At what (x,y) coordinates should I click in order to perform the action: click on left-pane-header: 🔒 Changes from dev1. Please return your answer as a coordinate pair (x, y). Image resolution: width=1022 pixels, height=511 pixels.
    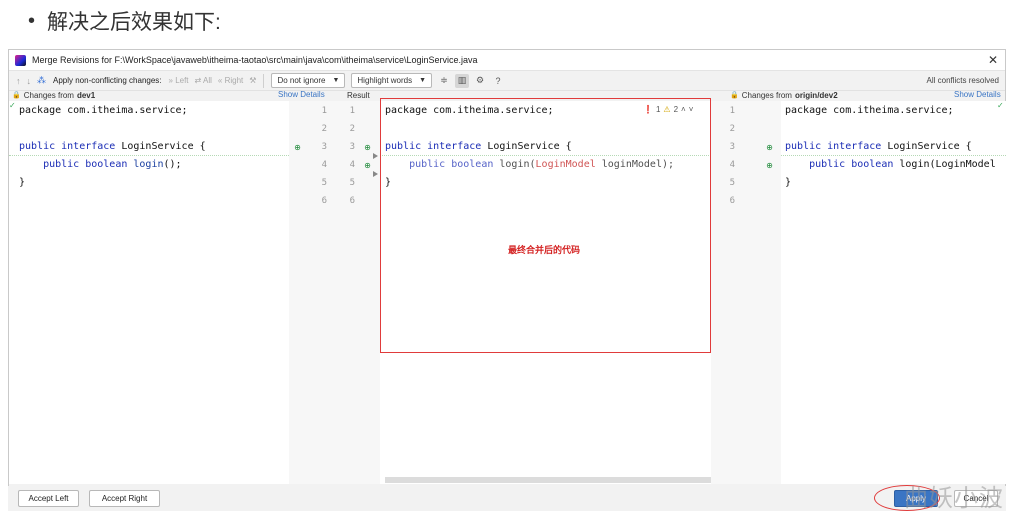
    Looking at the image, I should click on (54, 95).